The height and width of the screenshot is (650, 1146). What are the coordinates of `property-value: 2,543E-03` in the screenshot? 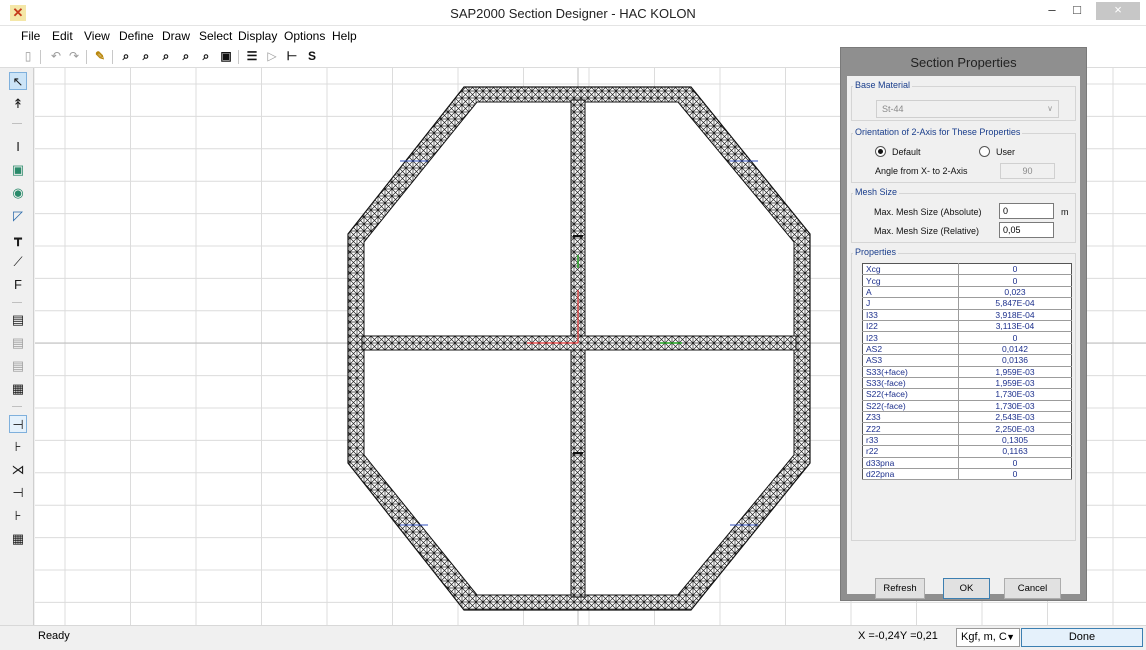 It's located at (1015, 417).